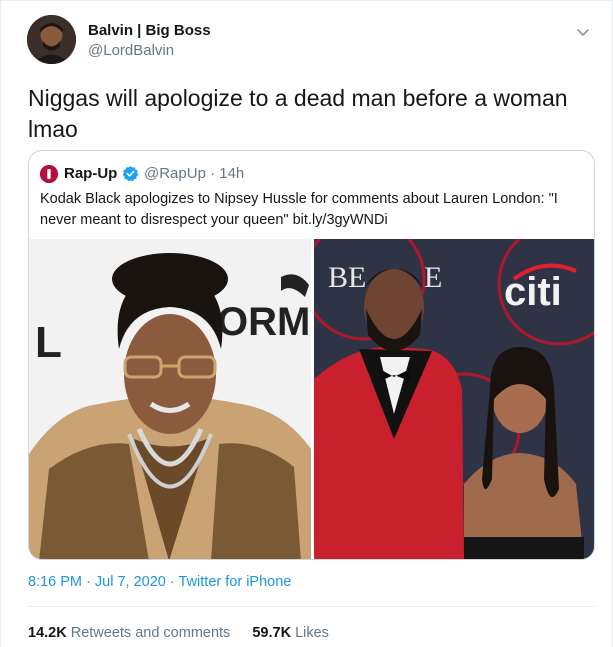  I want to click on backdrop-text-be: BE, so click(347, 277).